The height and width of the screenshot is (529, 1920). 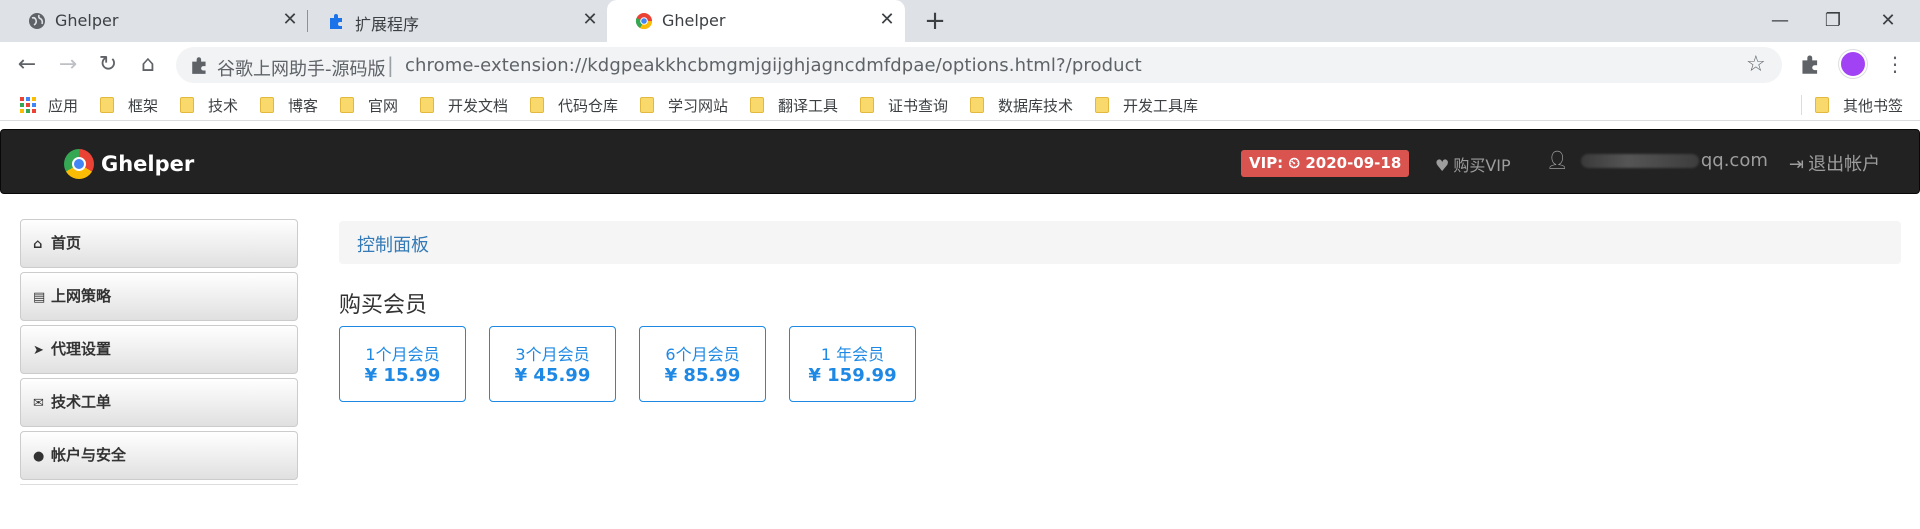 I want to click on plan-name: 3个月会员, so click(x=552, y=354).